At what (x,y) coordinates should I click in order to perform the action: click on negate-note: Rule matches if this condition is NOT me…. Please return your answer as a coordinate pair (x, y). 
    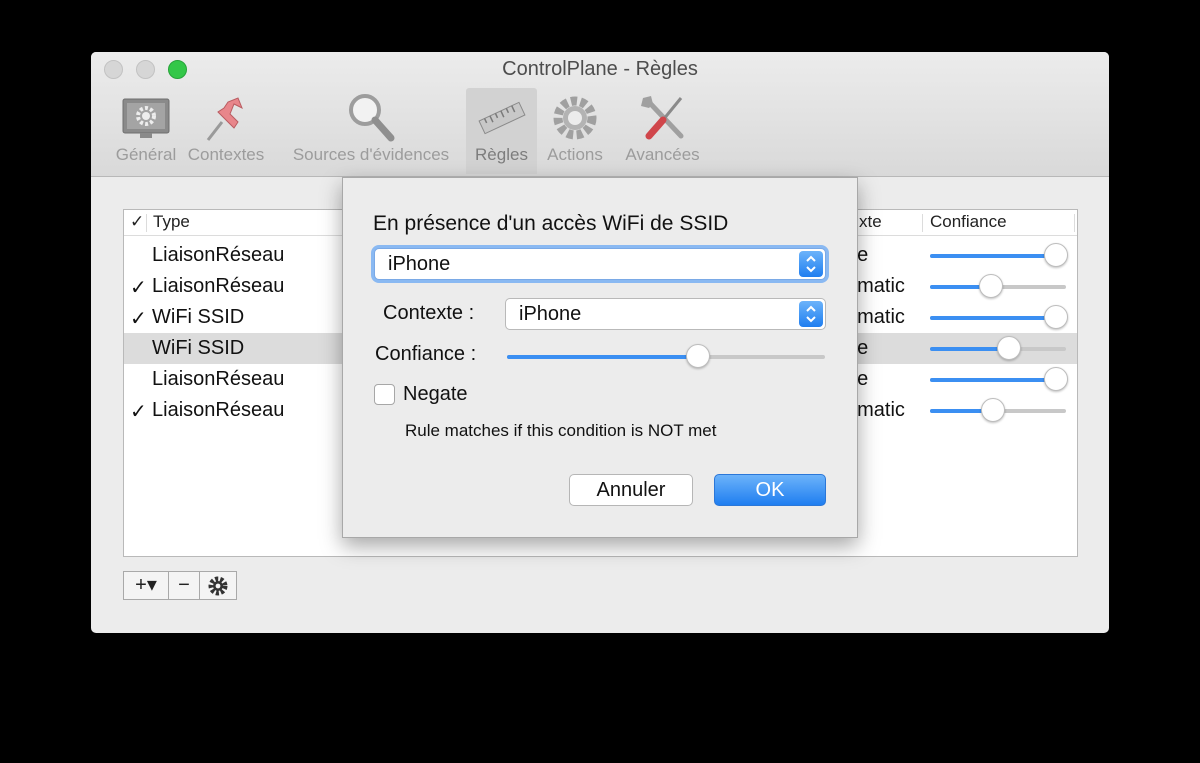
    Looking at the image, I should click on (561, 430).